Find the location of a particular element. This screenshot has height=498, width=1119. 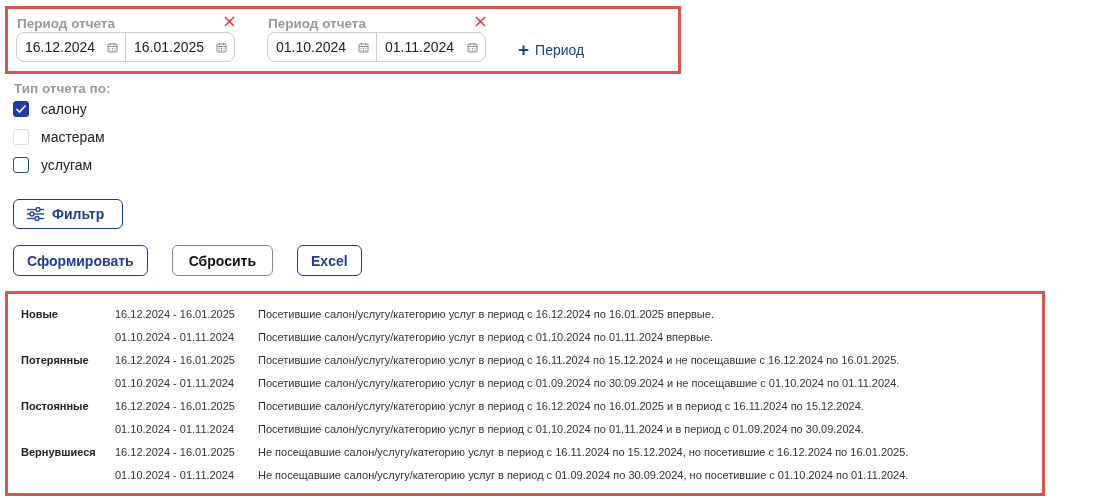

date-value: 01.10.2024 is located at coordinates (311, 47).